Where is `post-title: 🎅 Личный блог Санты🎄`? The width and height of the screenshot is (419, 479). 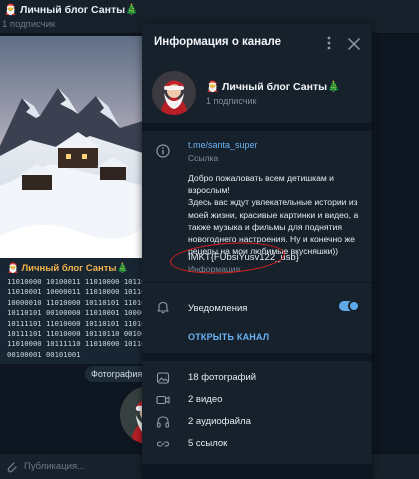 post-title: 🎅 Личный блог Санты🎄 is located at coordinates (68, 268).